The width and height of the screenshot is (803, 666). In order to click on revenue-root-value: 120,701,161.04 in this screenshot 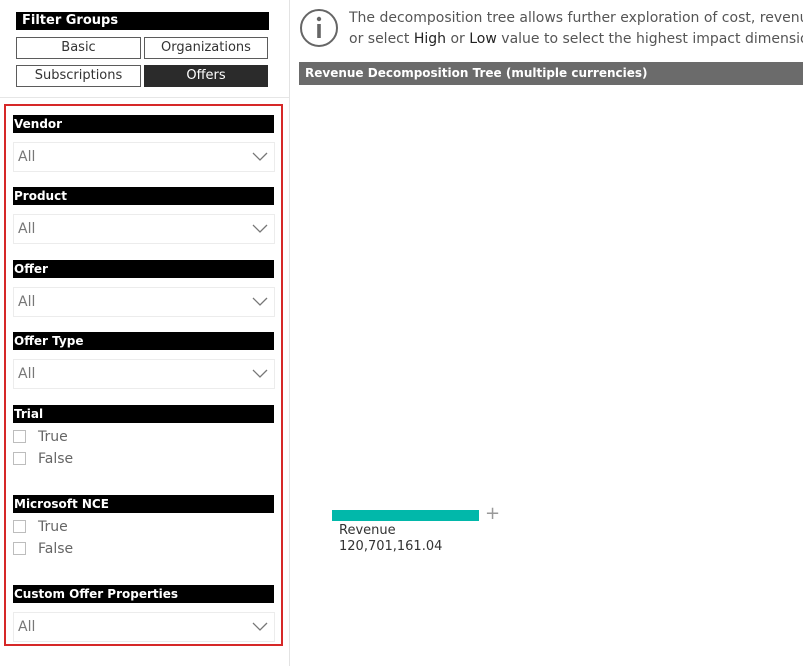, I will do `click(391, 546)`.